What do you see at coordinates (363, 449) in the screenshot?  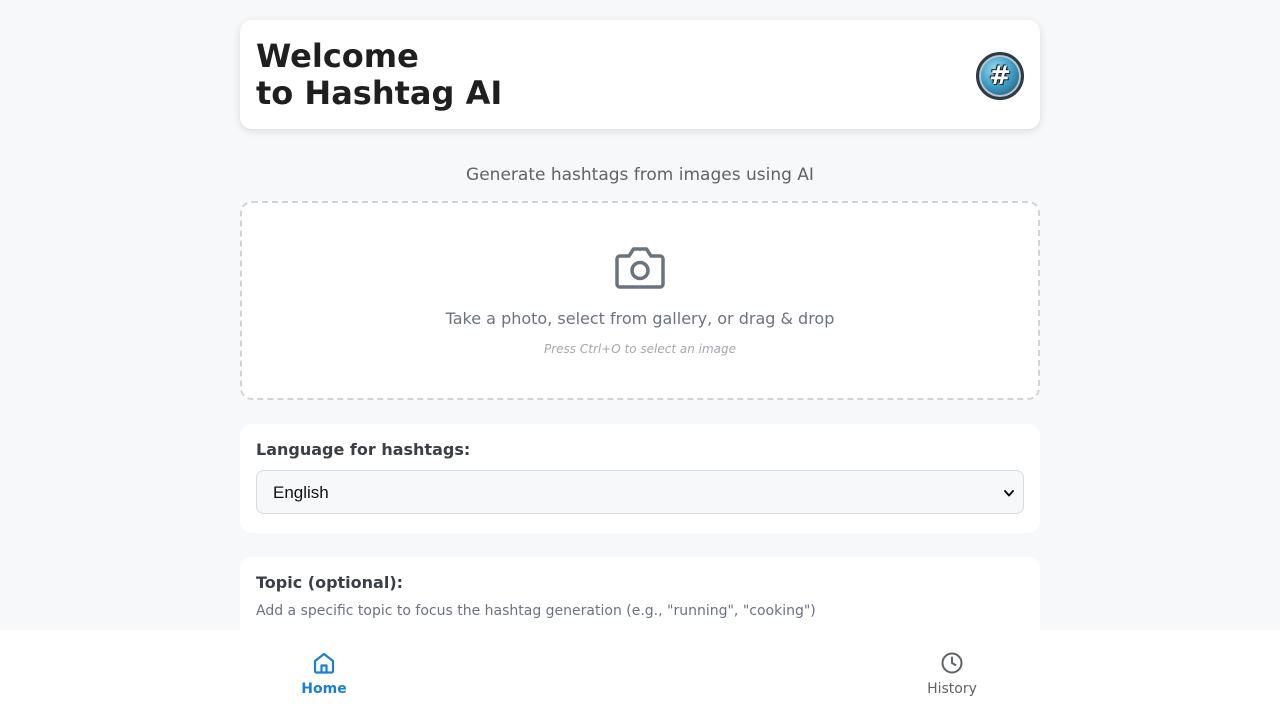 I see `language-label: Language for hashtags:` at bounding box center [363, 449].